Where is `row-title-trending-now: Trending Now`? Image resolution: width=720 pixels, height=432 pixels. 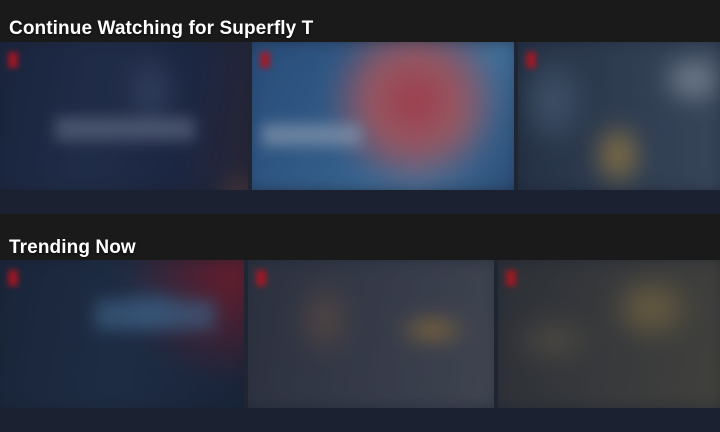
row-title-trending-now: Trending Now is located at coordinates (72, 247).